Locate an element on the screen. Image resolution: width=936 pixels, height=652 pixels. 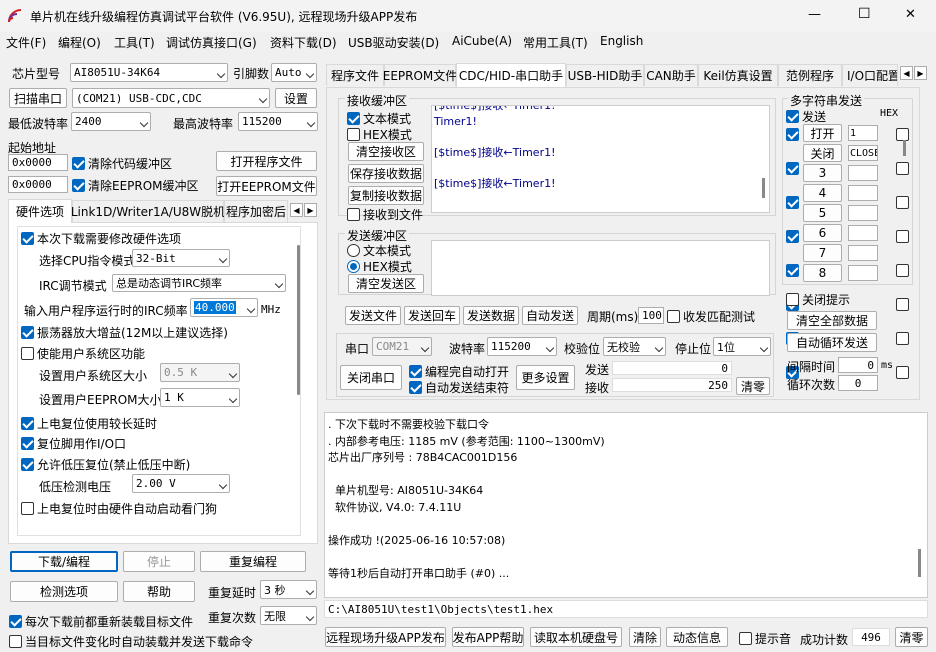
tab-program-file: 程序文件 is located at coordinates (355, 75).